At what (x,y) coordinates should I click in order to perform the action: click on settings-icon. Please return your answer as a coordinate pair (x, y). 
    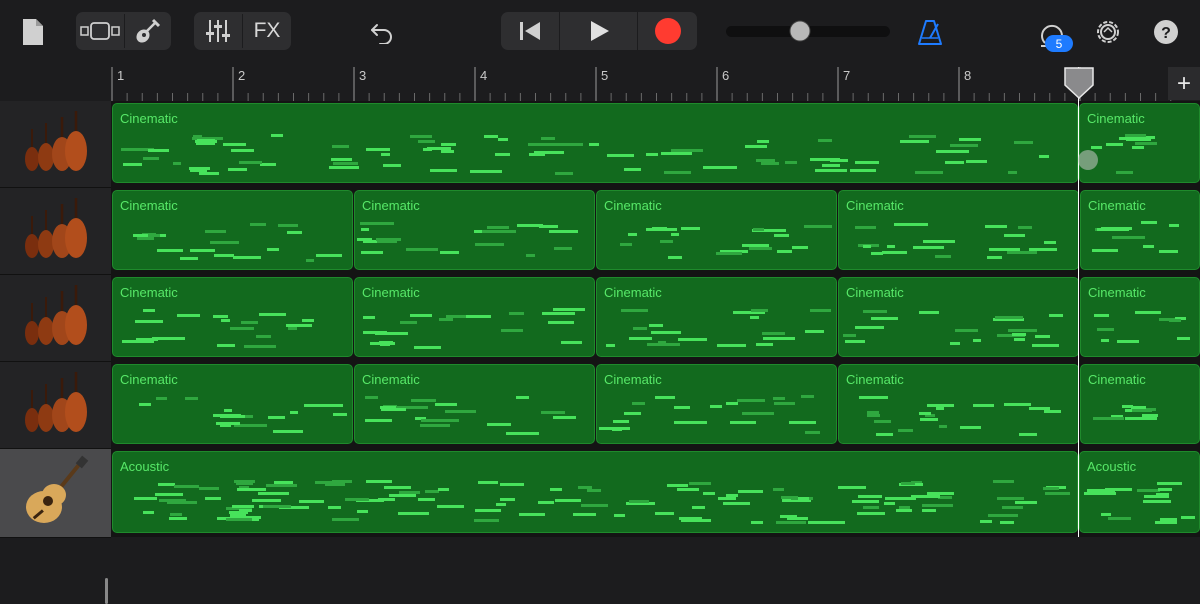
    Looking at the image, I should click on (1108, 32).